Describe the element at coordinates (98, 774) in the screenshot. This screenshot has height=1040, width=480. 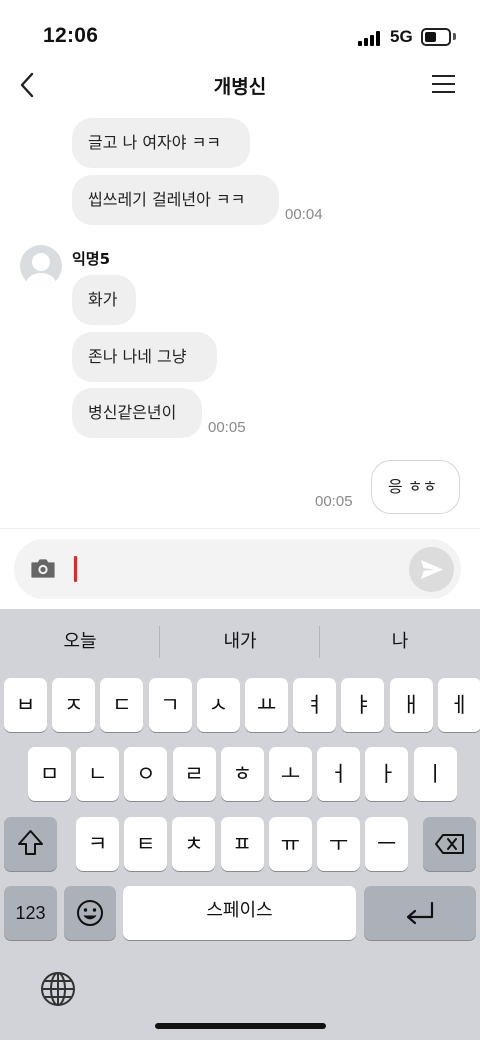
I see `key-2: ㄴ` at that location.